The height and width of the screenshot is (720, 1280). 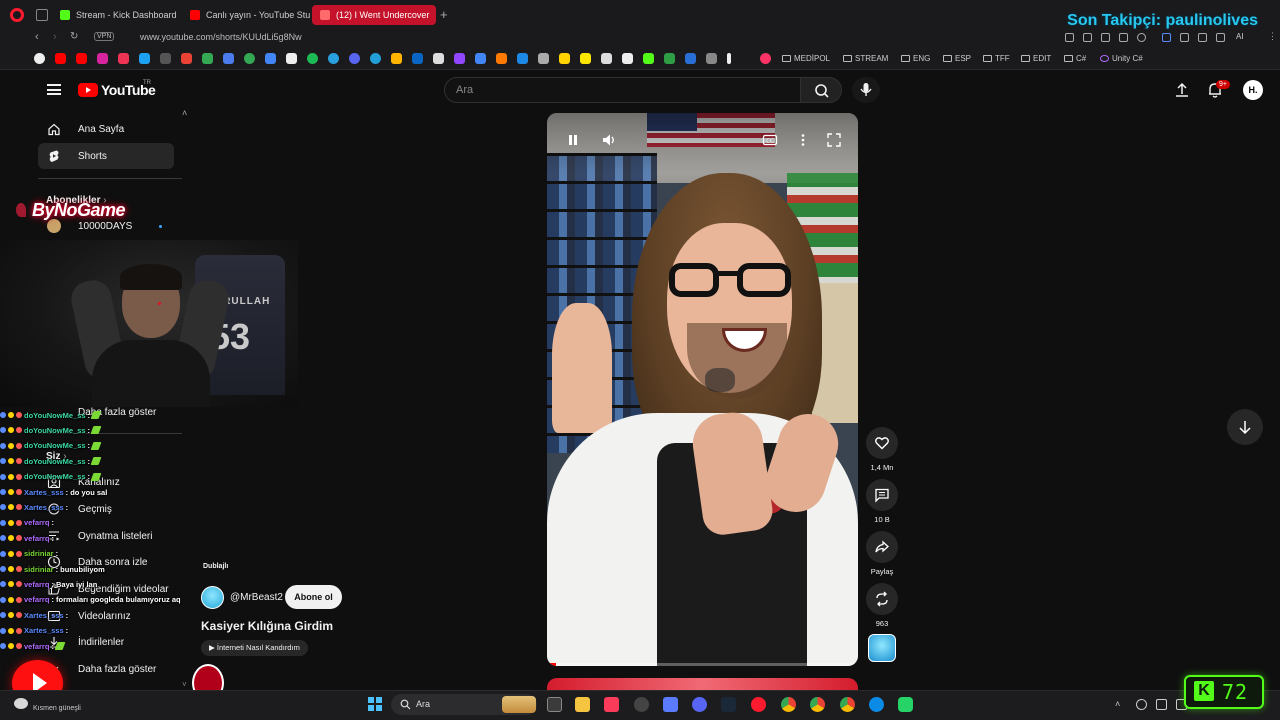 What do you see at coordinates (246, 15) in the screenshot?
I see `tab-youtube-studio: Canlı yayın - YouTube Stu` at bounding box center [246, 15].